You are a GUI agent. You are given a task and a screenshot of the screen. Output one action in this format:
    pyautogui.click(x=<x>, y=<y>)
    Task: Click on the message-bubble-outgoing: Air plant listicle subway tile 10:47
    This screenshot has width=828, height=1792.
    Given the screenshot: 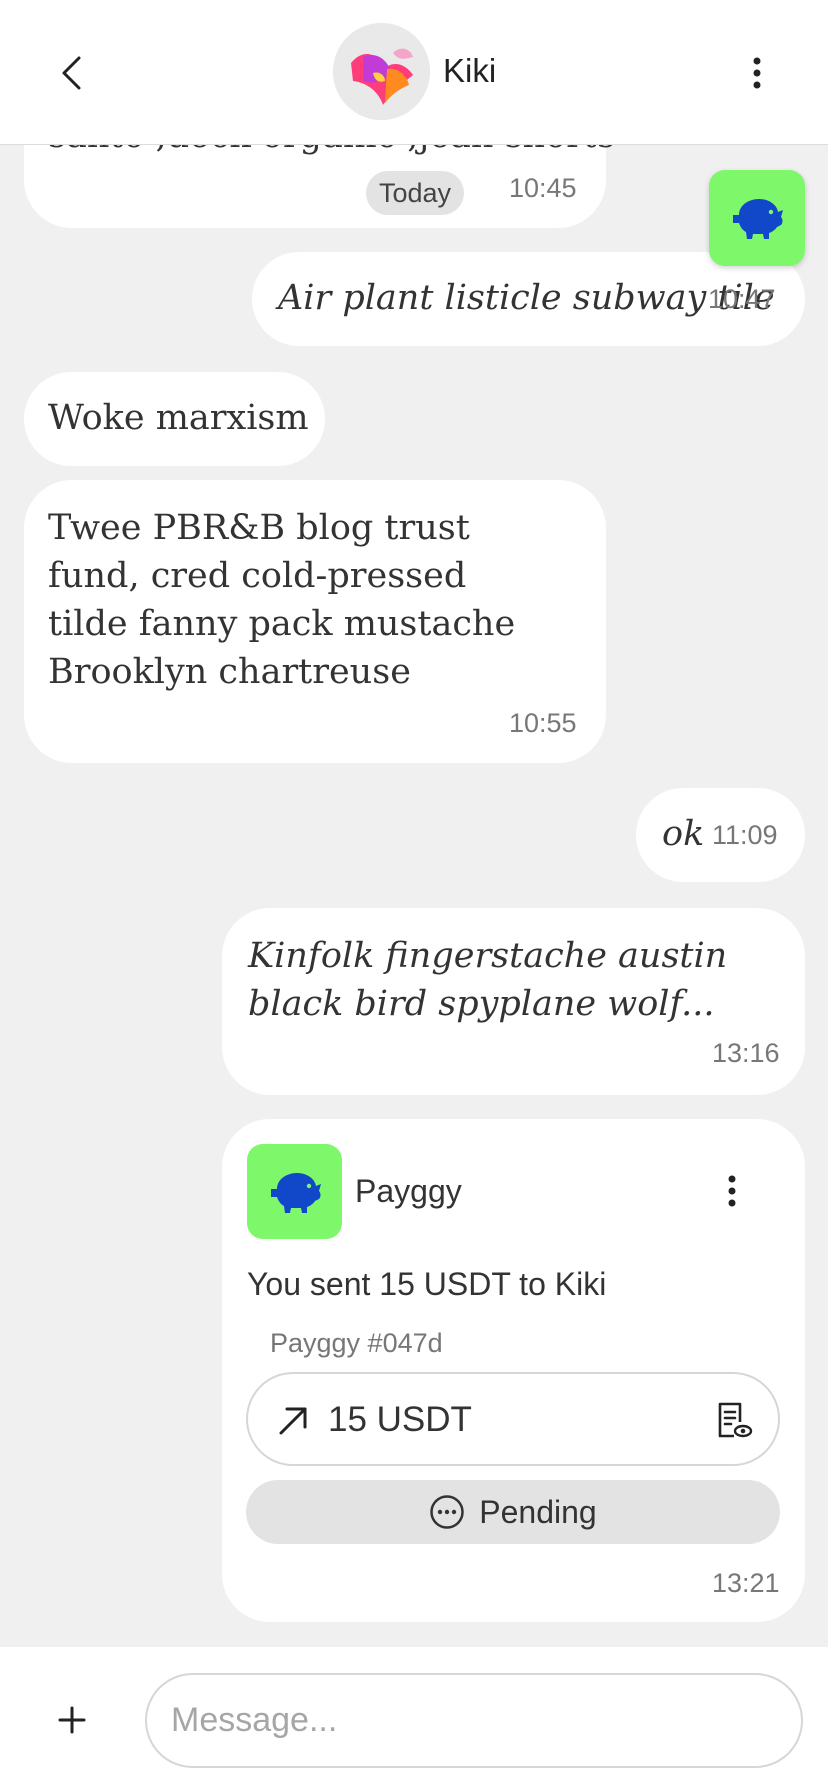 What is the action you would take?
    pyautogui.click(x=528, y=299)
    